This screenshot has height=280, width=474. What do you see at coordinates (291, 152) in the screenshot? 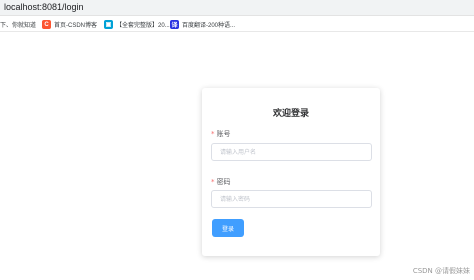
I see `username-input` at bounding box center [291, 152].